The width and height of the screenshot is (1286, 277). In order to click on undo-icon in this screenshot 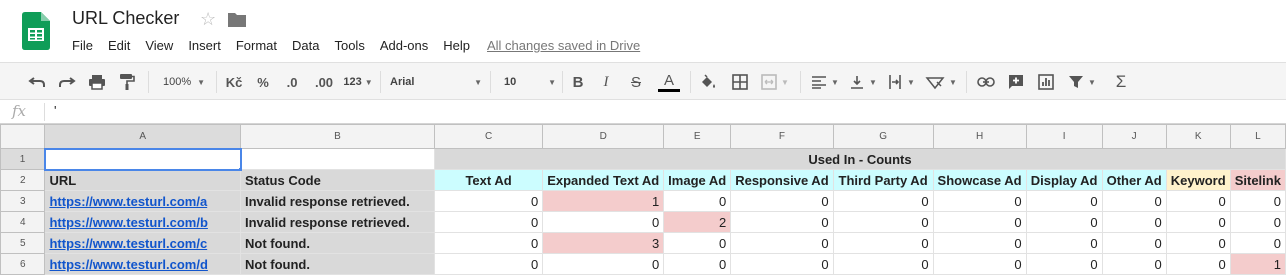, I will do `click(37, 82)`.